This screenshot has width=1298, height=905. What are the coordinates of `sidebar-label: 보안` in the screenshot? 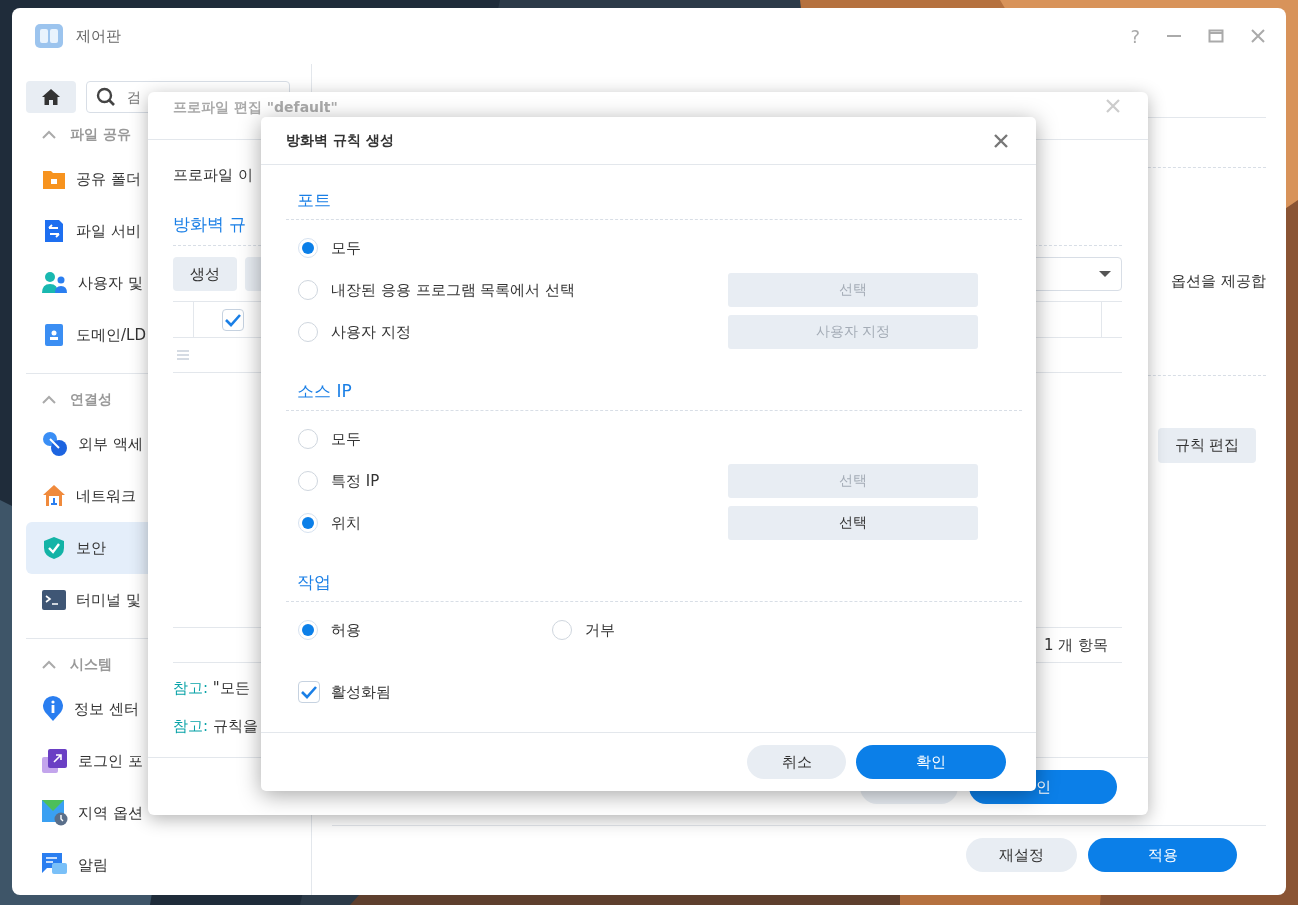 It's located at (91, 548).